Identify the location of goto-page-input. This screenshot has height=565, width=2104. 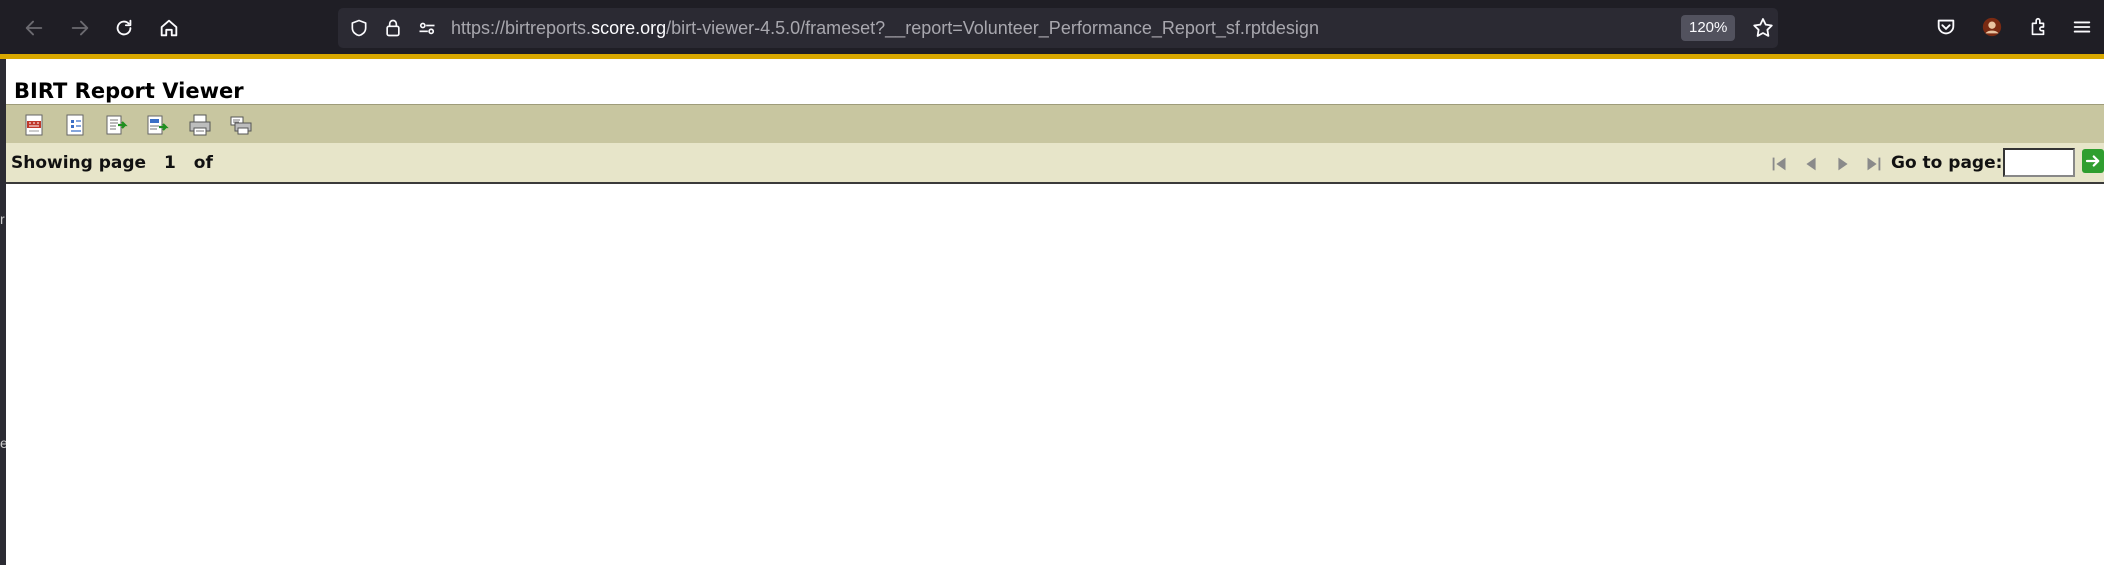
(2039, 162).